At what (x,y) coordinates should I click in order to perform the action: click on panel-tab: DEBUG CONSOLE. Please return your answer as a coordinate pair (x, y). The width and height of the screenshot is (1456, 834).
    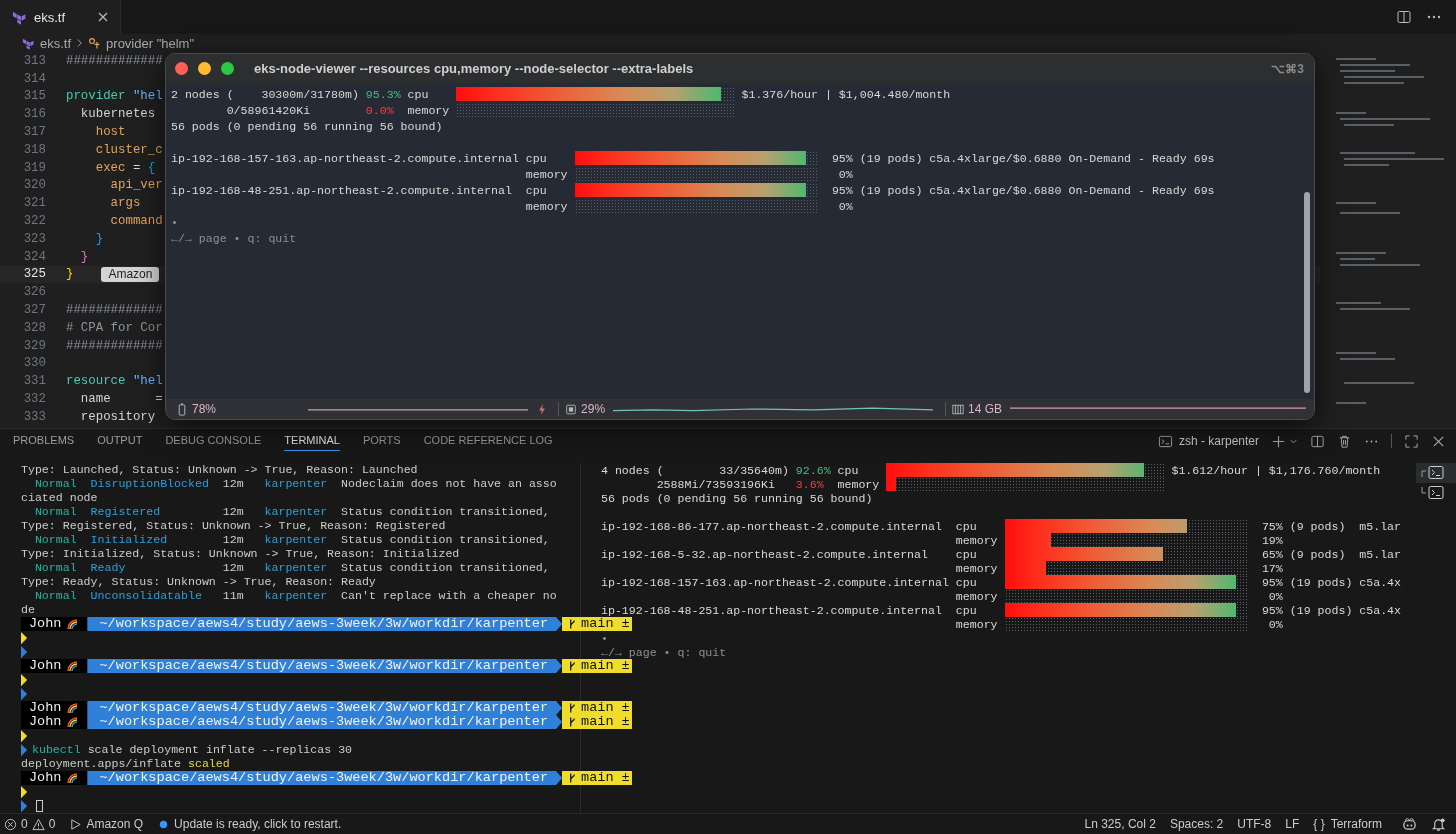
    Looking at the image, I should click on (213, 441).